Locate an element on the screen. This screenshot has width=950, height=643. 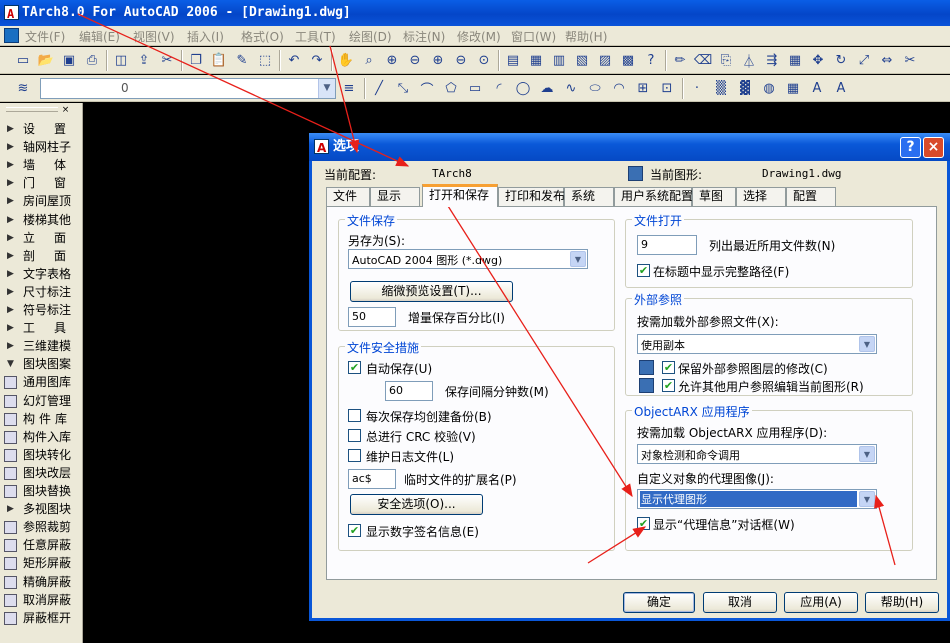
point-icon: · is located at coordinates (697, 88).